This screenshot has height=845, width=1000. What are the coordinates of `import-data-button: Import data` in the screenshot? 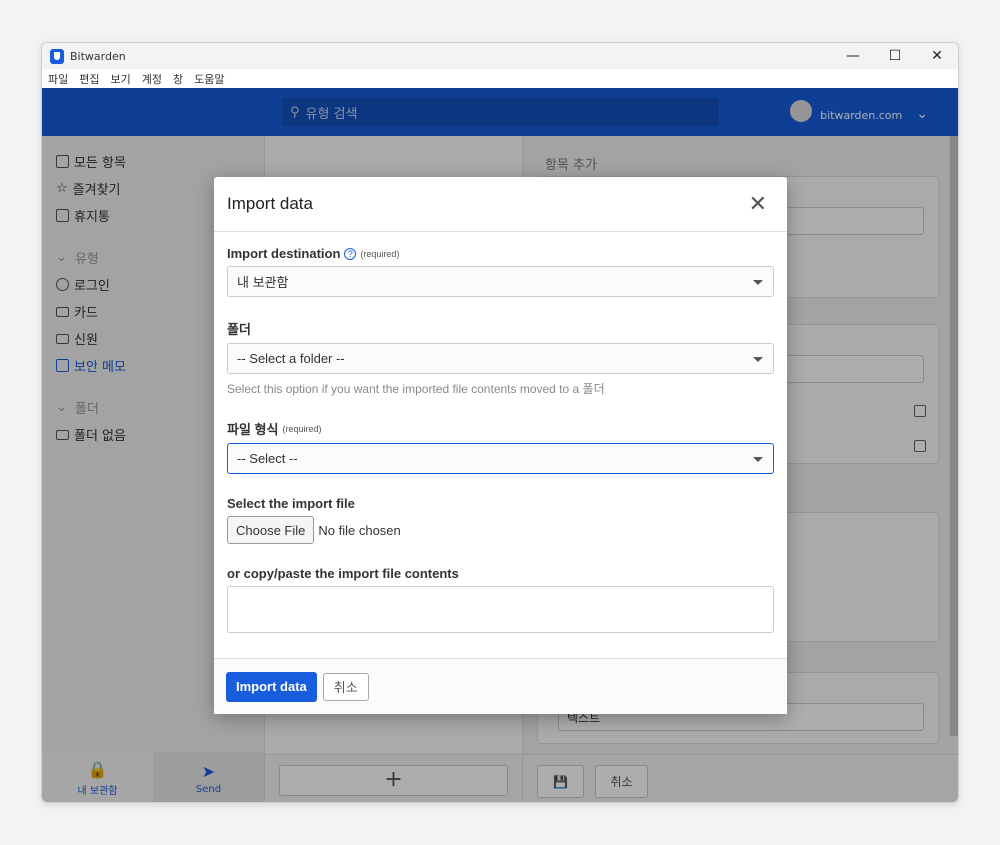 It's located at (271, 686).